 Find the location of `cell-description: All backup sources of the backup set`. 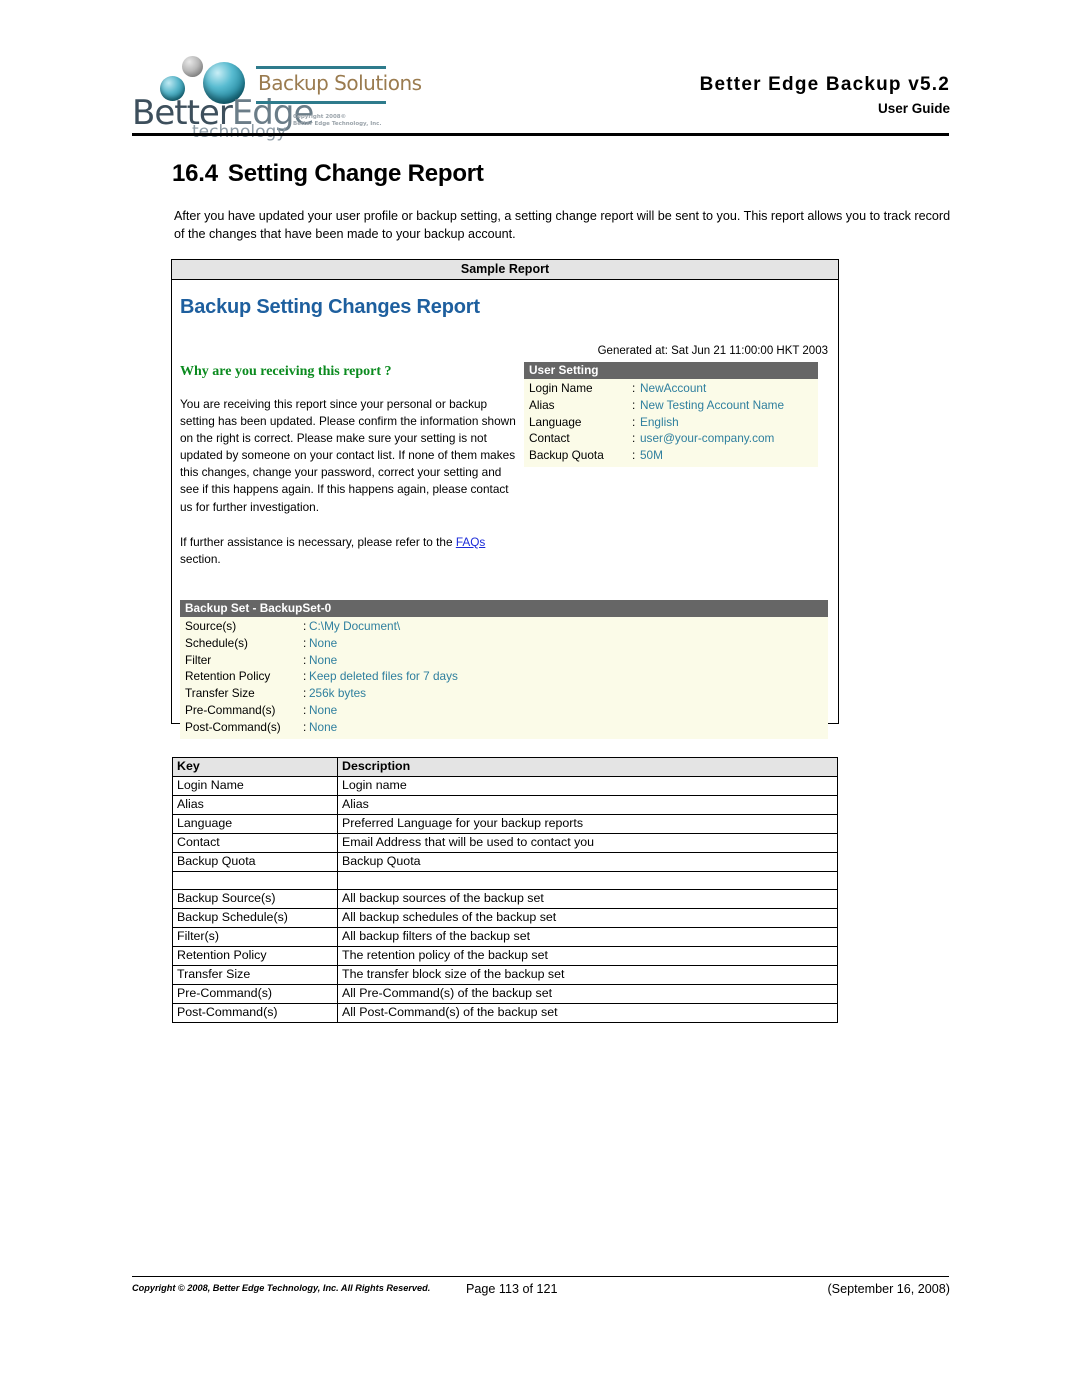

cell-description: All backup sources of the backup set is located at coordinates (587, 899).